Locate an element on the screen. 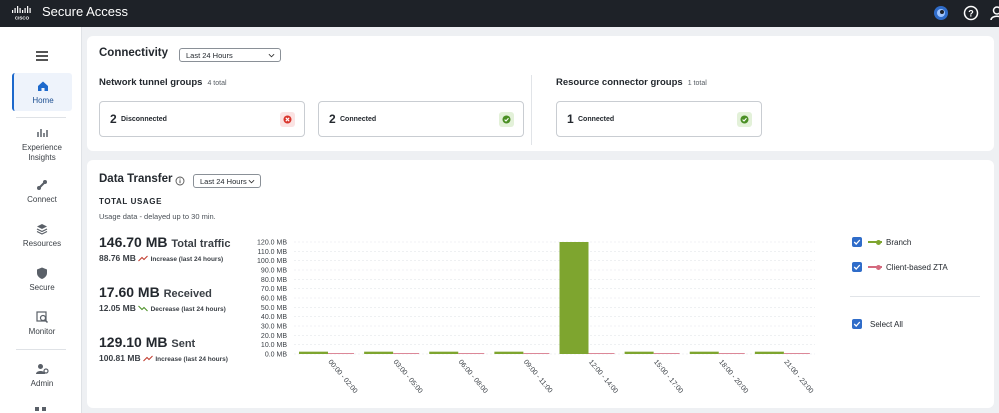 Image resolution: width=999 pixels, height=413 pixels. y-tick-label: 50.0 MB is located at coordinates (274, 308).